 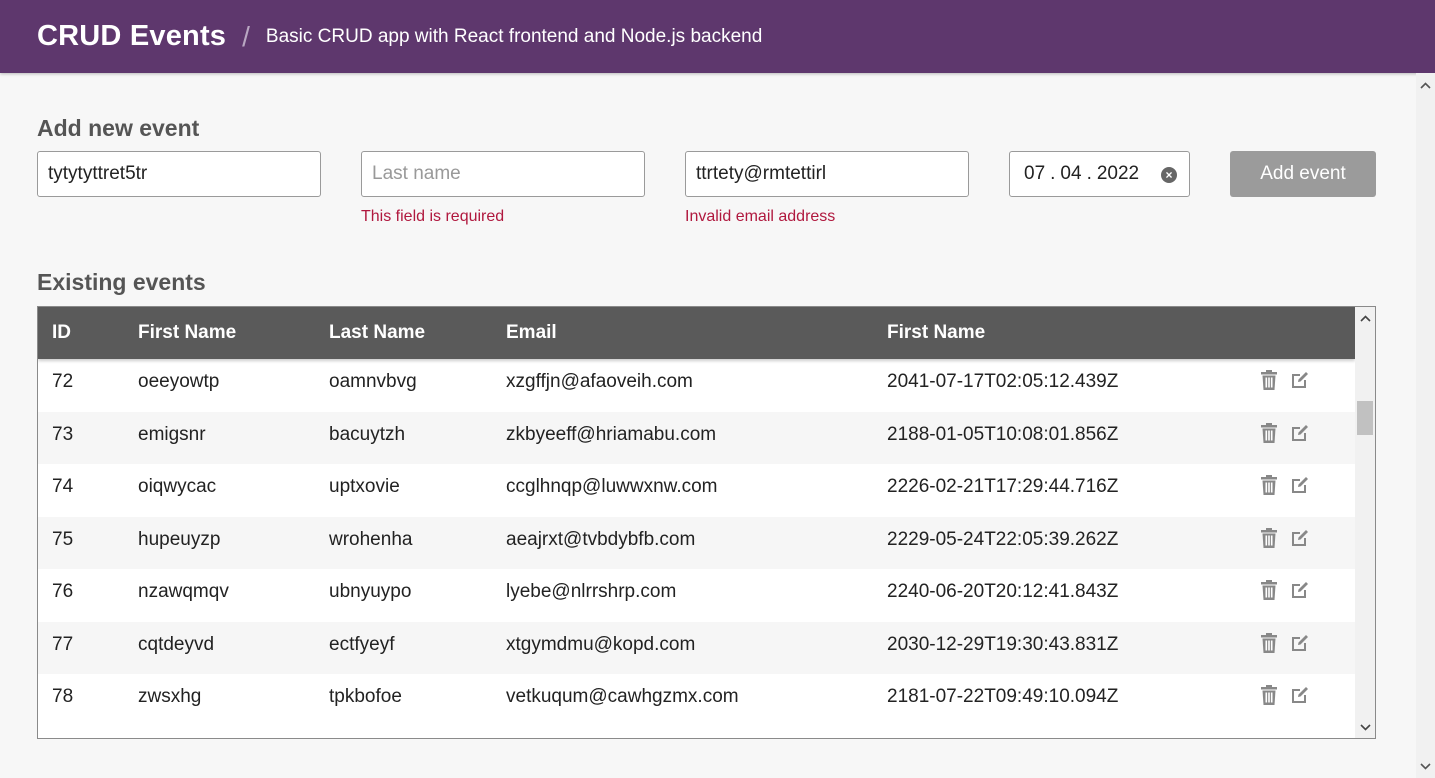 What do you see at coordinates (1003, 486) in the screenshot?
I see `cell-date: 2226-02-21T17:29:44.716Z` at bounding box center [1003, 486].